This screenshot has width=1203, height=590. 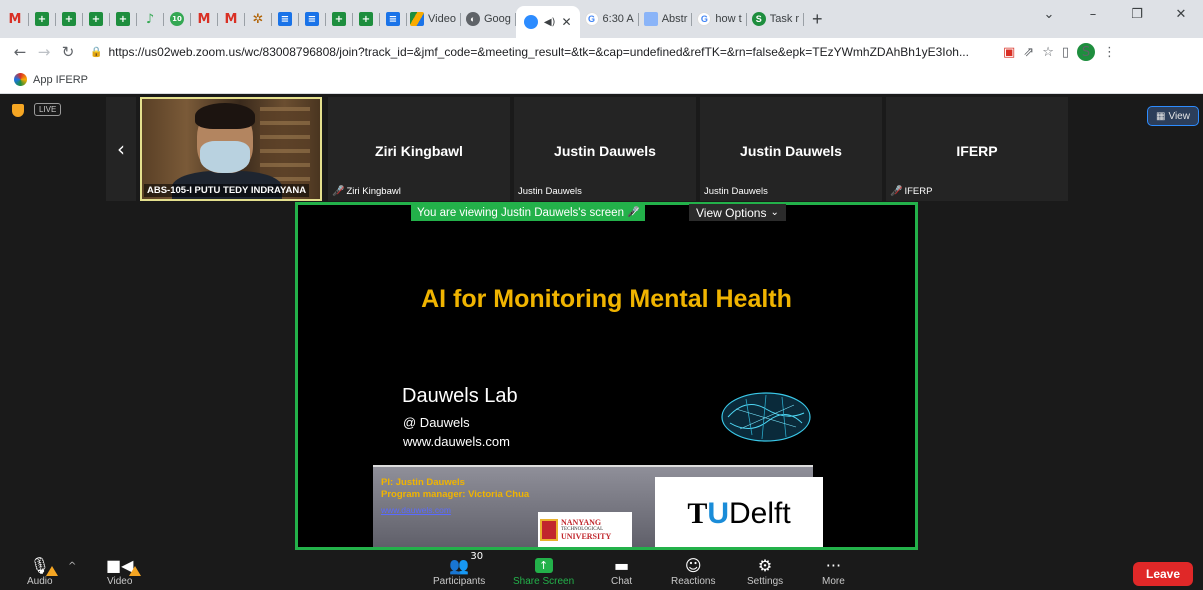 What do you see at coordinates (40, 581) in the screenshot?
I see `audio-label: Audio` at bounding box center [40, 581].